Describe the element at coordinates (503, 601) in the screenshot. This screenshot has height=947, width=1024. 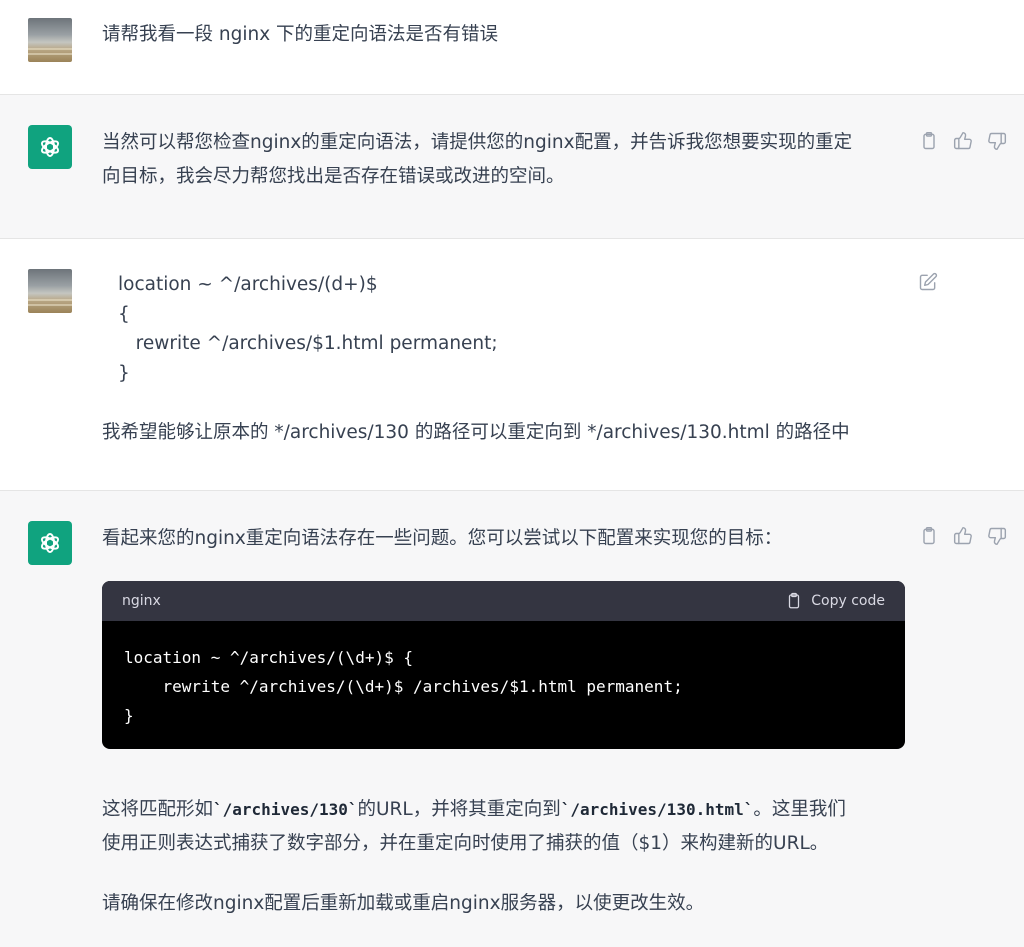
I see `code-block-header: nginx Copy code` at that location.